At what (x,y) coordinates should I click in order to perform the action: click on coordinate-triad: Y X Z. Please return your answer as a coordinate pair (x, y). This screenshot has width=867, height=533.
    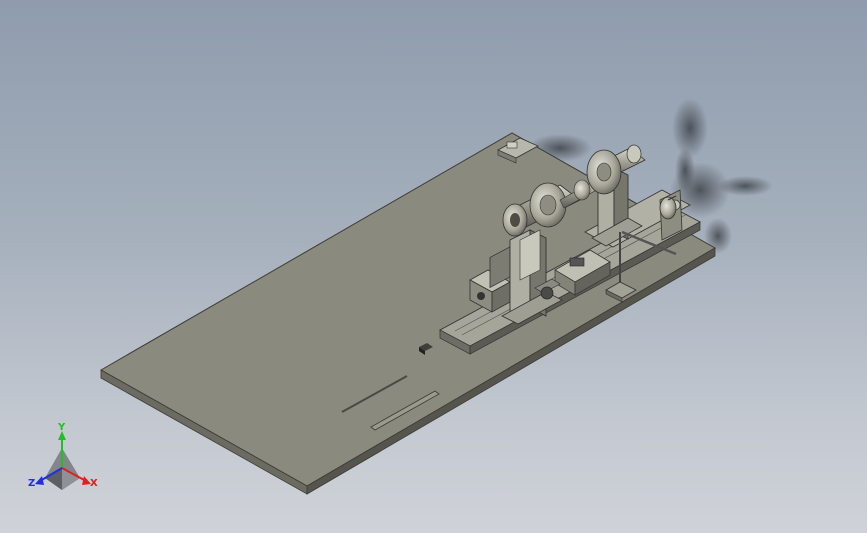
    Looking at the image, I should click on (63, 456).